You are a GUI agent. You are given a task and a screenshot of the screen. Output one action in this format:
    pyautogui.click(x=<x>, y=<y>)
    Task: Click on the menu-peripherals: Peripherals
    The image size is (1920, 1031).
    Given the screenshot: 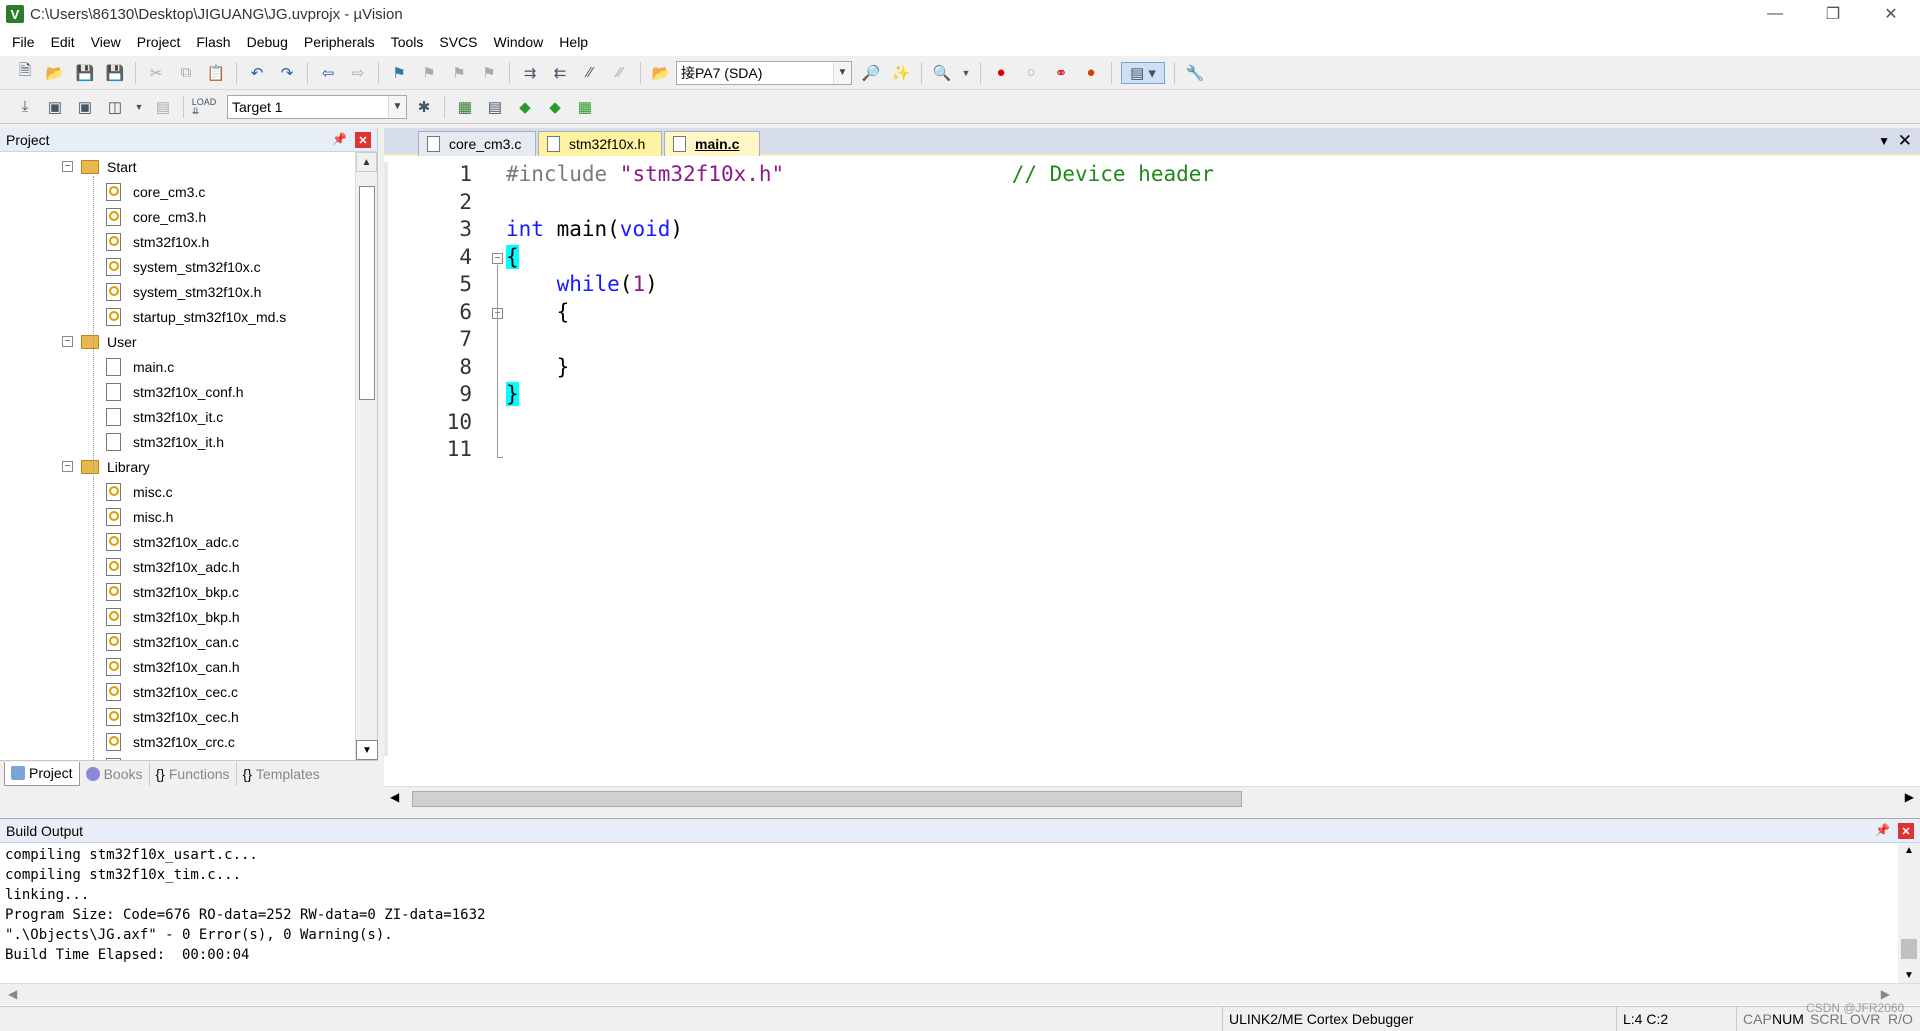 What is the action you would take?
    pyautogui.click(x=339, y=42)
    